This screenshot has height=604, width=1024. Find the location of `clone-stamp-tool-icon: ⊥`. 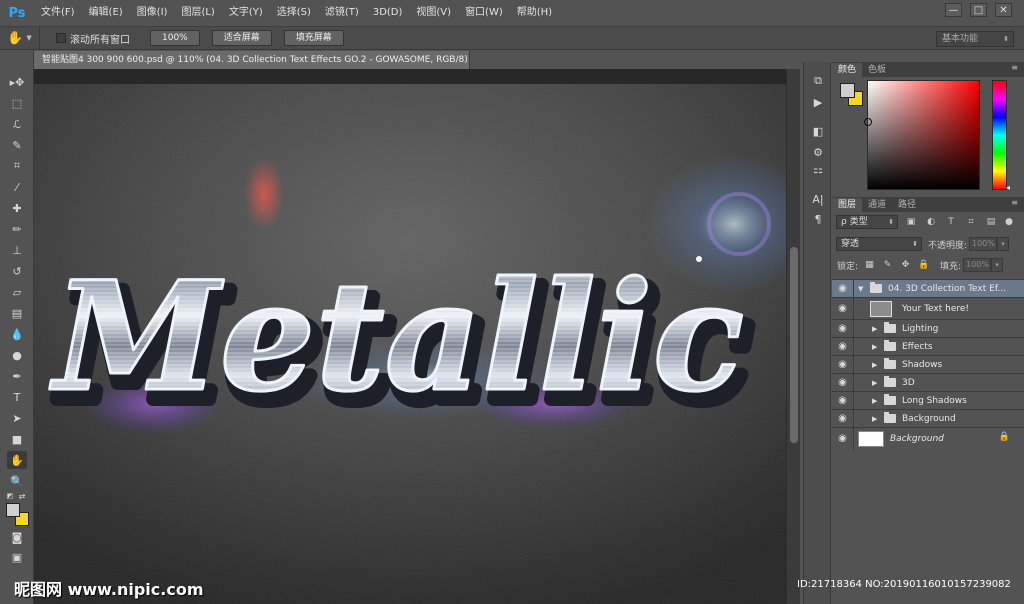

clone-stamp-tool-icon: ⊥ is located at coordinates (17, 250).